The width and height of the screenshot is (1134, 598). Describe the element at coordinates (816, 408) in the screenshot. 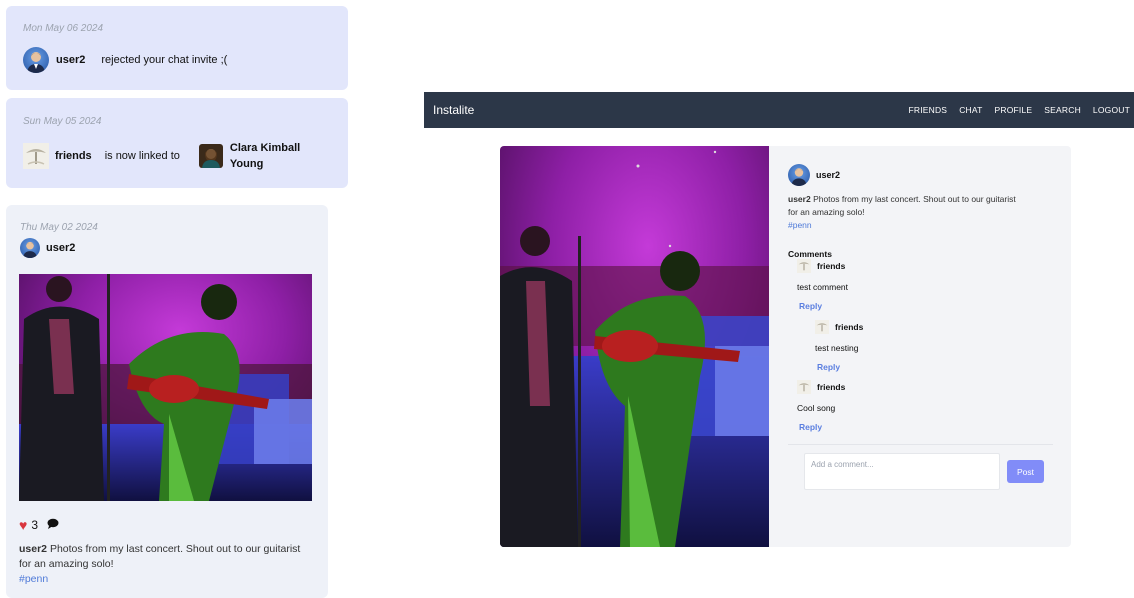

I see `comment-text: Cool song` at that location.